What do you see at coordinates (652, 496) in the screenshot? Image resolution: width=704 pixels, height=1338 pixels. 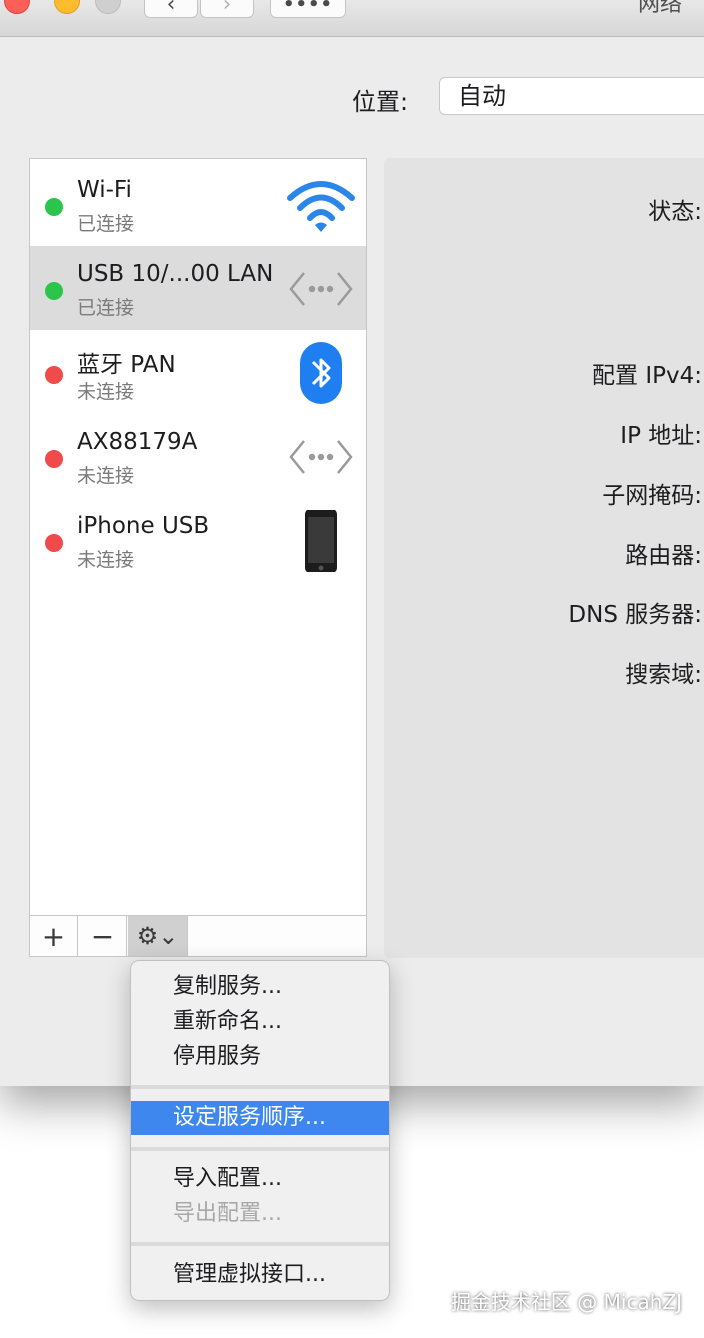 I see `subnet-mask-label: 子网掩码:` at bounding box center [652, 496].